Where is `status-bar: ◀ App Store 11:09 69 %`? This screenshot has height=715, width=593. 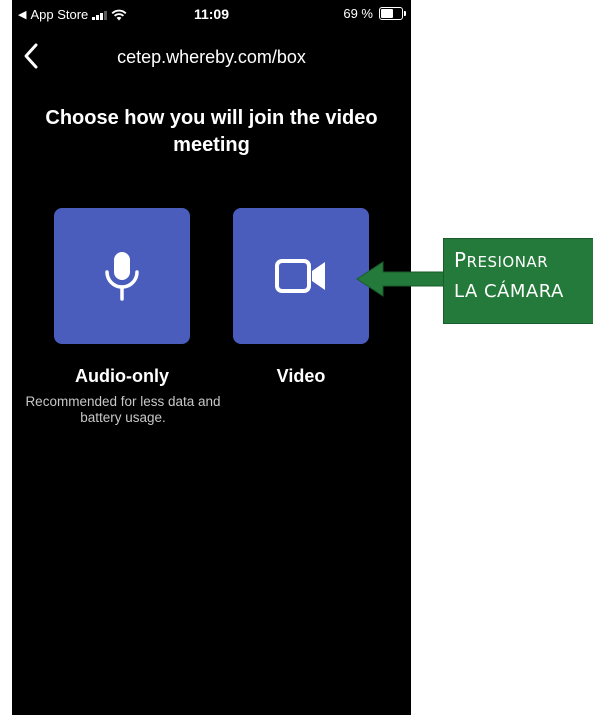
status-bar: ◀ App Store 11:09 69 % is located at coordinates (211, 13).